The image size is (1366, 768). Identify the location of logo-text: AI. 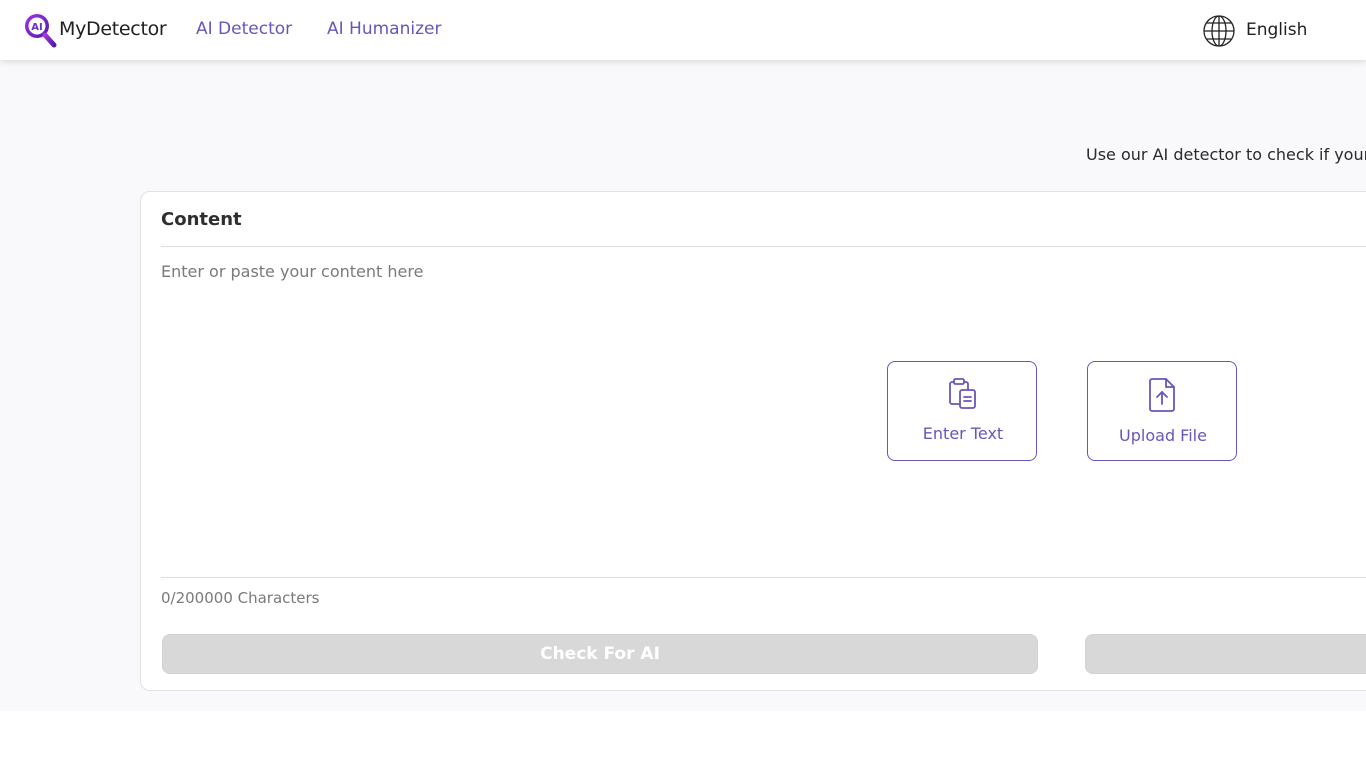
(36, 27).